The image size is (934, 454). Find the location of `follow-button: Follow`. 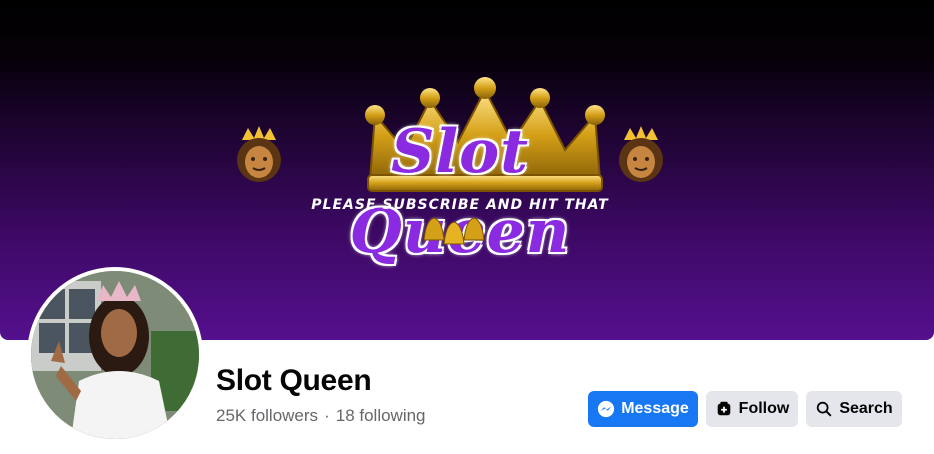

follow-button: Follow is located at coordinates (752, 409).